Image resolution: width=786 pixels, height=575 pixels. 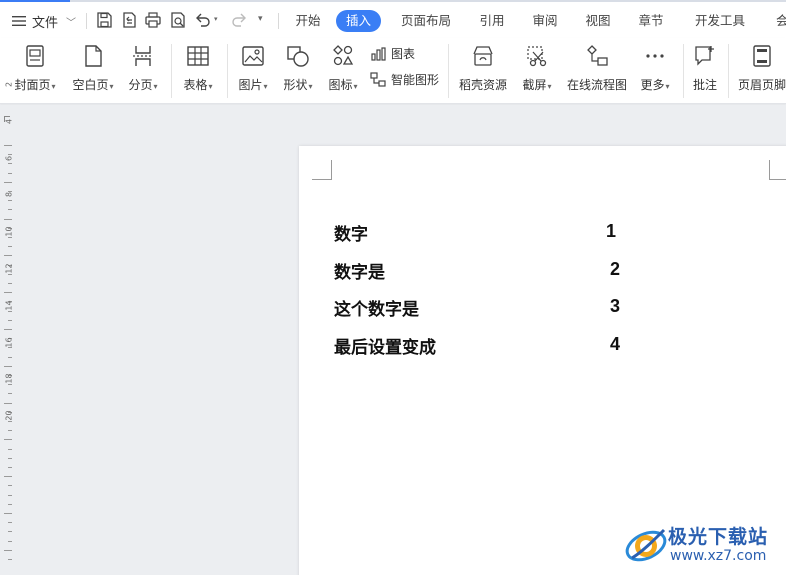 I want to click on scissors-icon, so click(x=537, y=56).